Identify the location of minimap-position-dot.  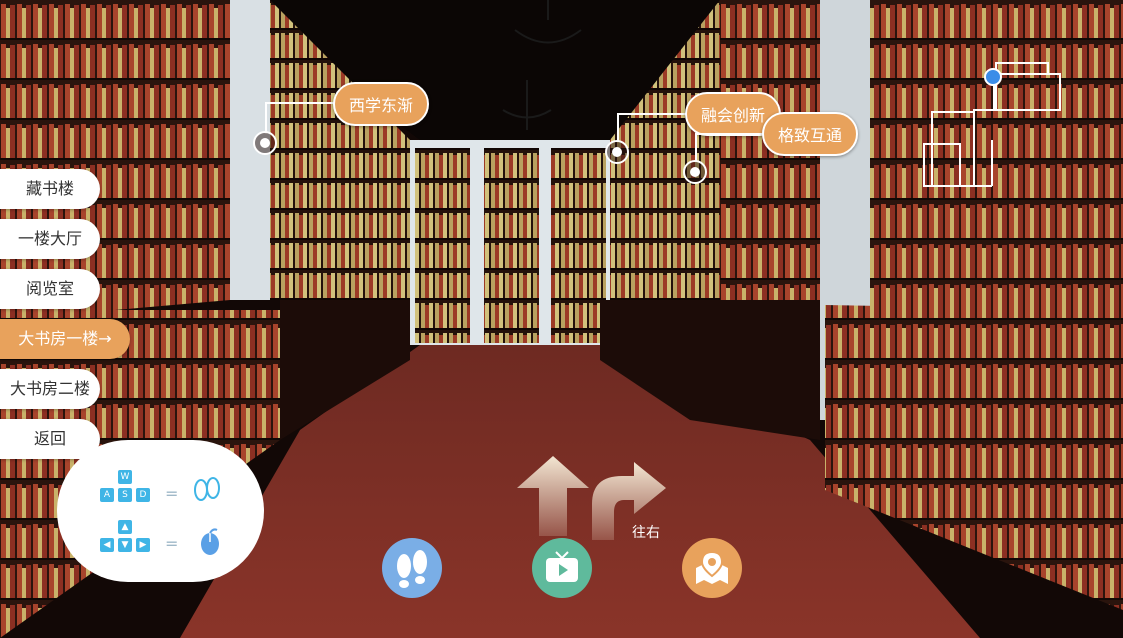
(993, 77).